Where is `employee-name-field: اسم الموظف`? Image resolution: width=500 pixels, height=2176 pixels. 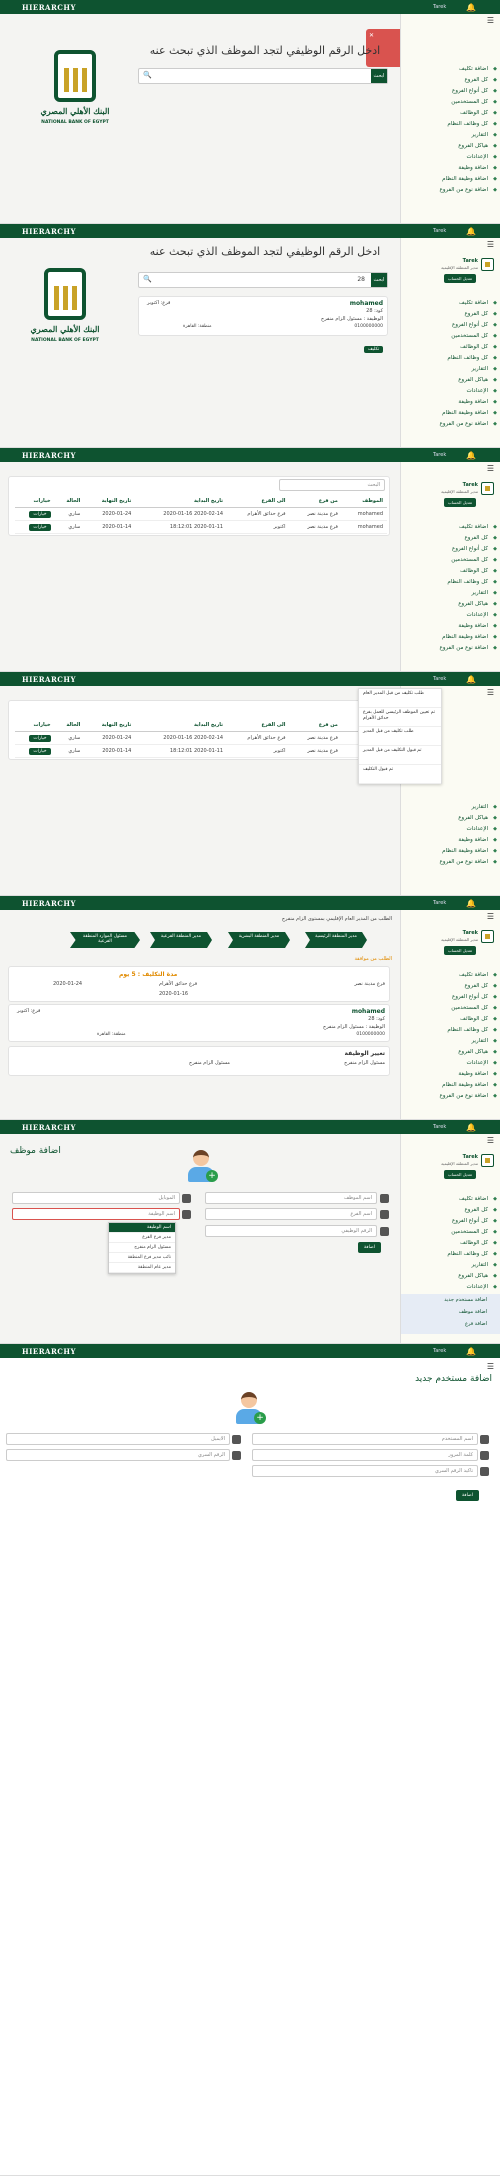 employee-name-field: اسم الموظف is located at coordinates (291, 1198).